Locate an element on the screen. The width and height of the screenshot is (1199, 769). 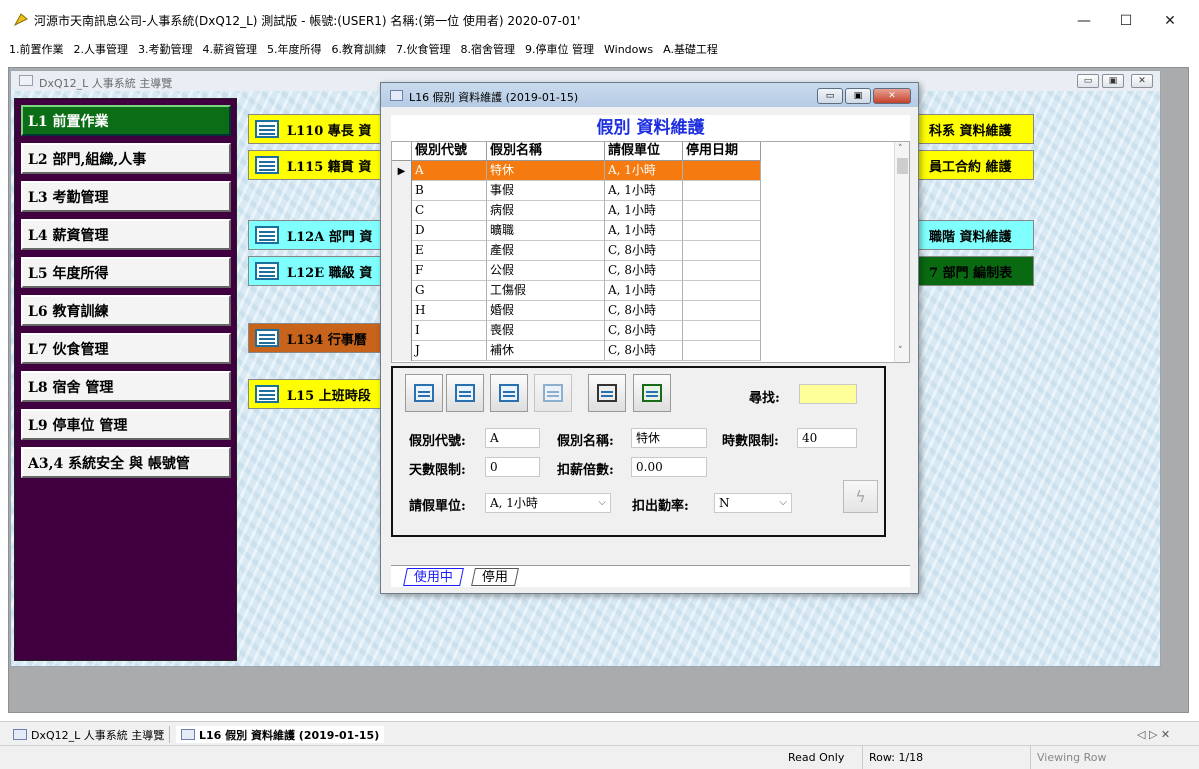
action-button: ϟ is located at coordinates (860, 496).